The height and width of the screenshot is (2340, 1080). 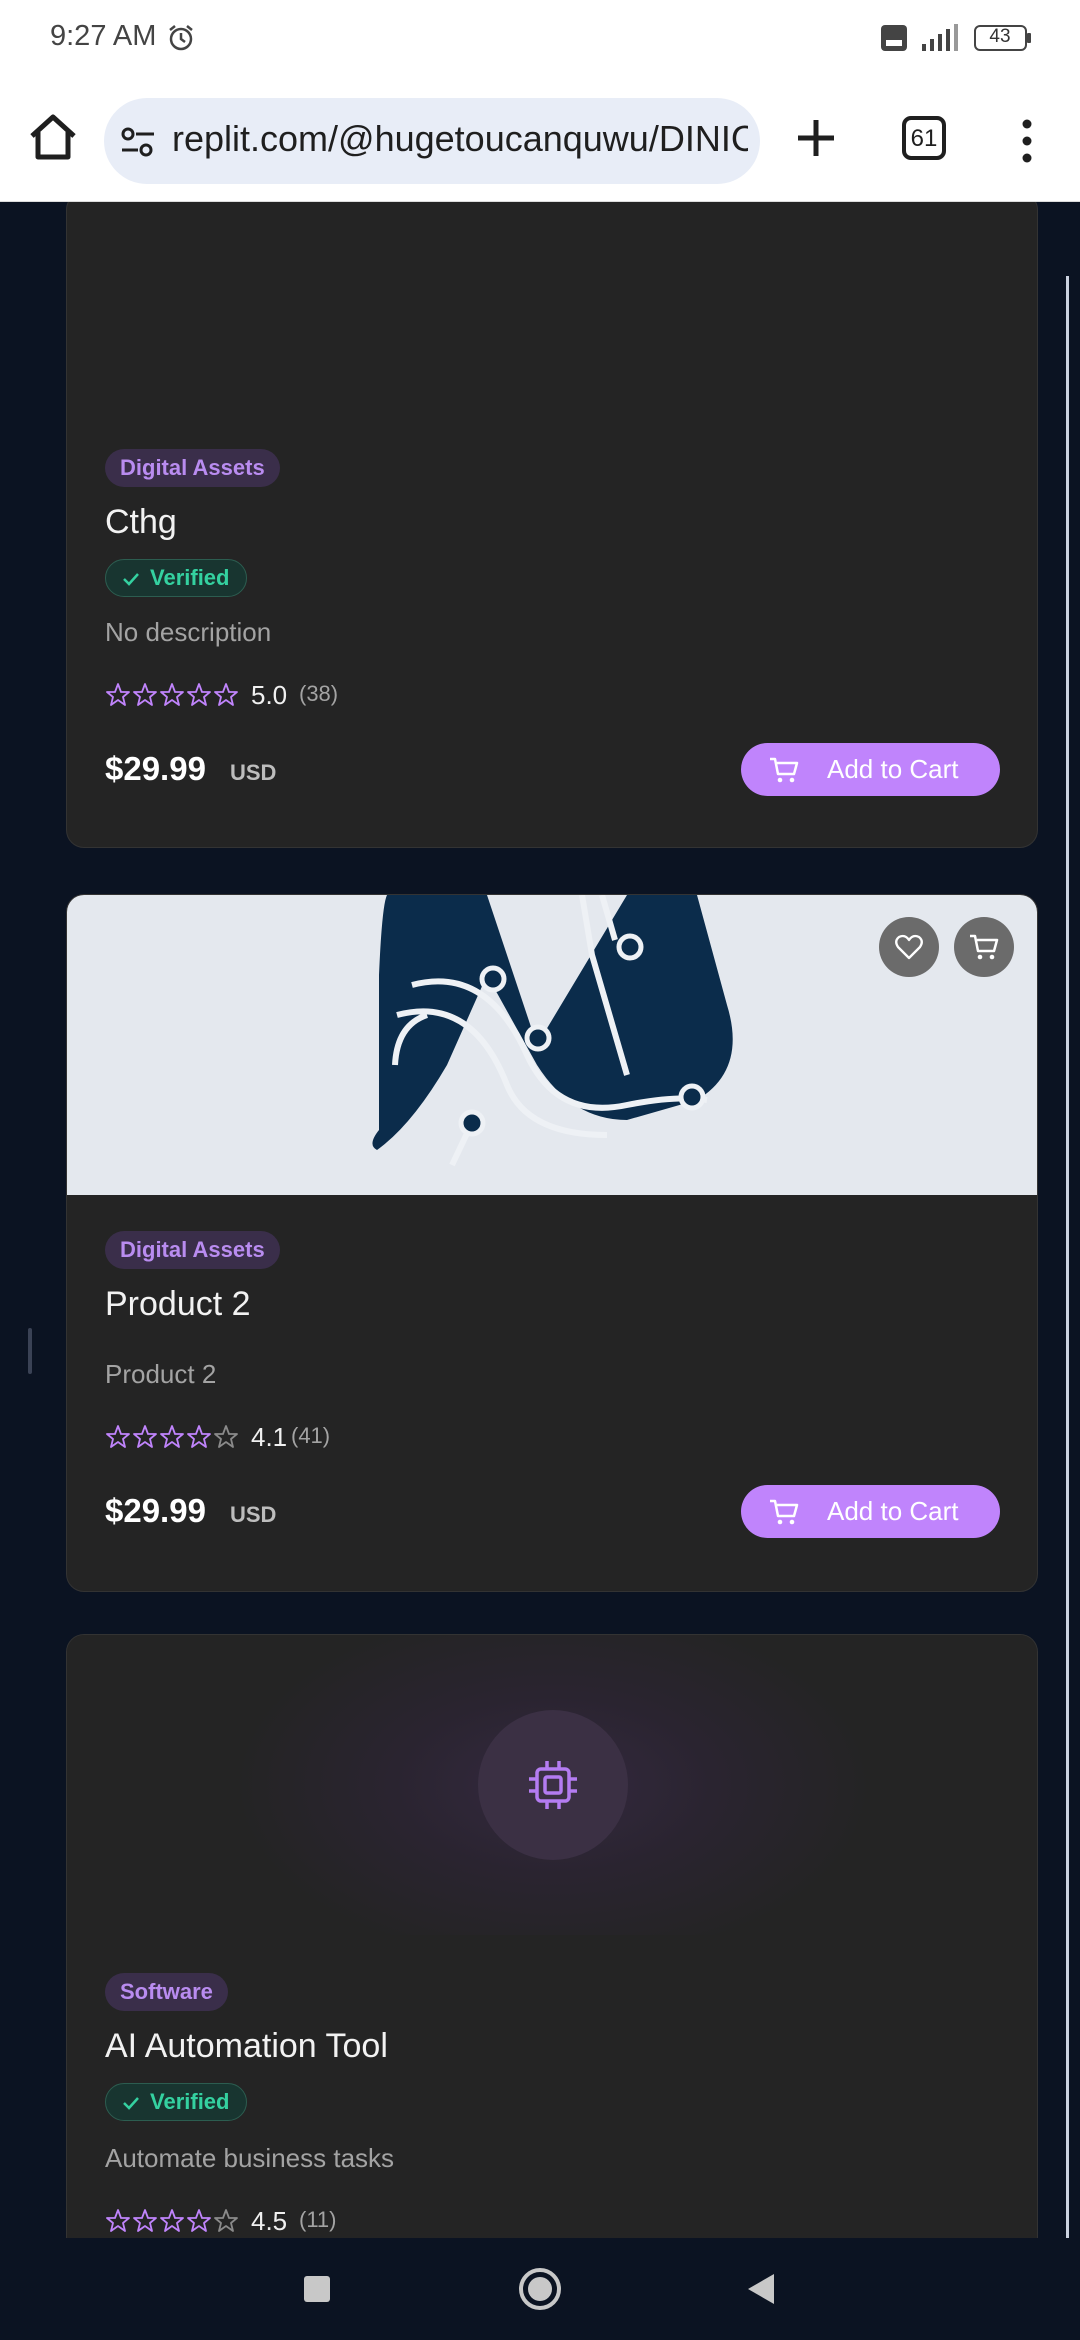 What do you see at coordinates (138, 142) in the screenshot?
I see `site-settings-icon` at bounding box center [138, 142].